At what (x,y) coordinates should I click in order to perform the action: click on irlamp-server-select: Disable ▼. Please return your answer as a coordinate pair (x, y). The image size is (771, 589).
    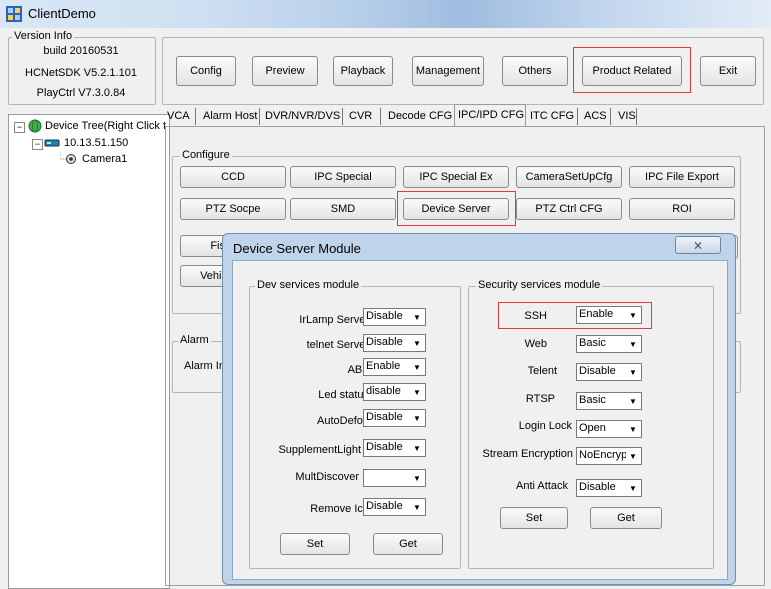
    Looking at the image, I should click on (394, 317).